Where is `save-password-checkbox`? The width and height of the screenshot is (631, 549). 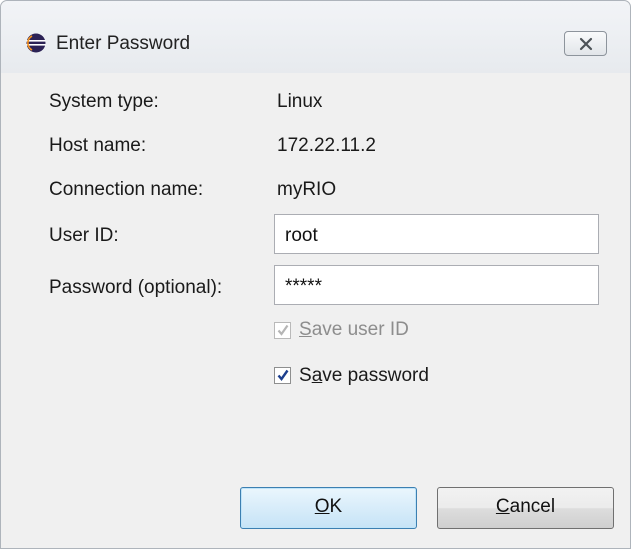 save-password-checkbox is located at coordinates (282, 375).